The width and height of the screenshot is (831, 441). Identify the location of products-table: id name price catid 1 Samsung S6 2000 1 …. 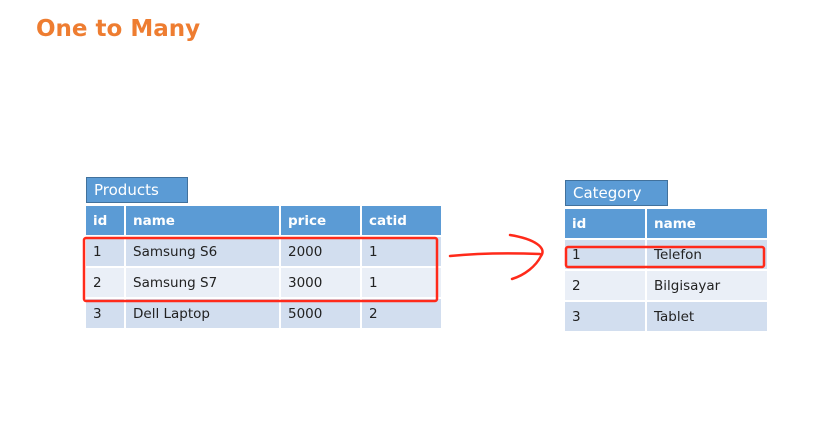
(263, 268).